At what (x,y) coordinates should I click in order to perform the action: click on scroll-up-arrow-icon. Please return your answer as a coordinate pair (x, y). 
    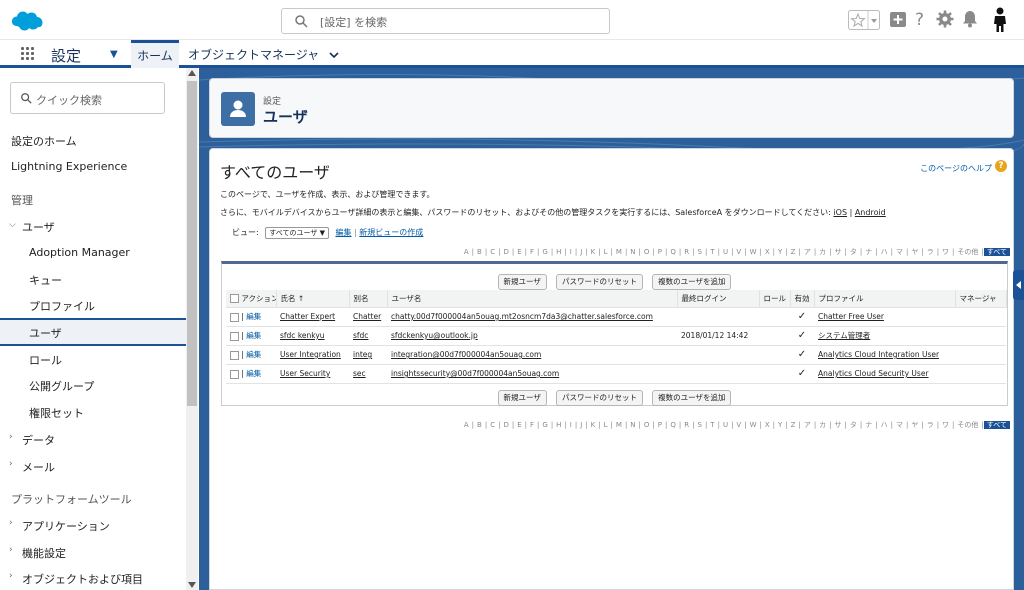
    Looking at the image, I should click on (192, 73).